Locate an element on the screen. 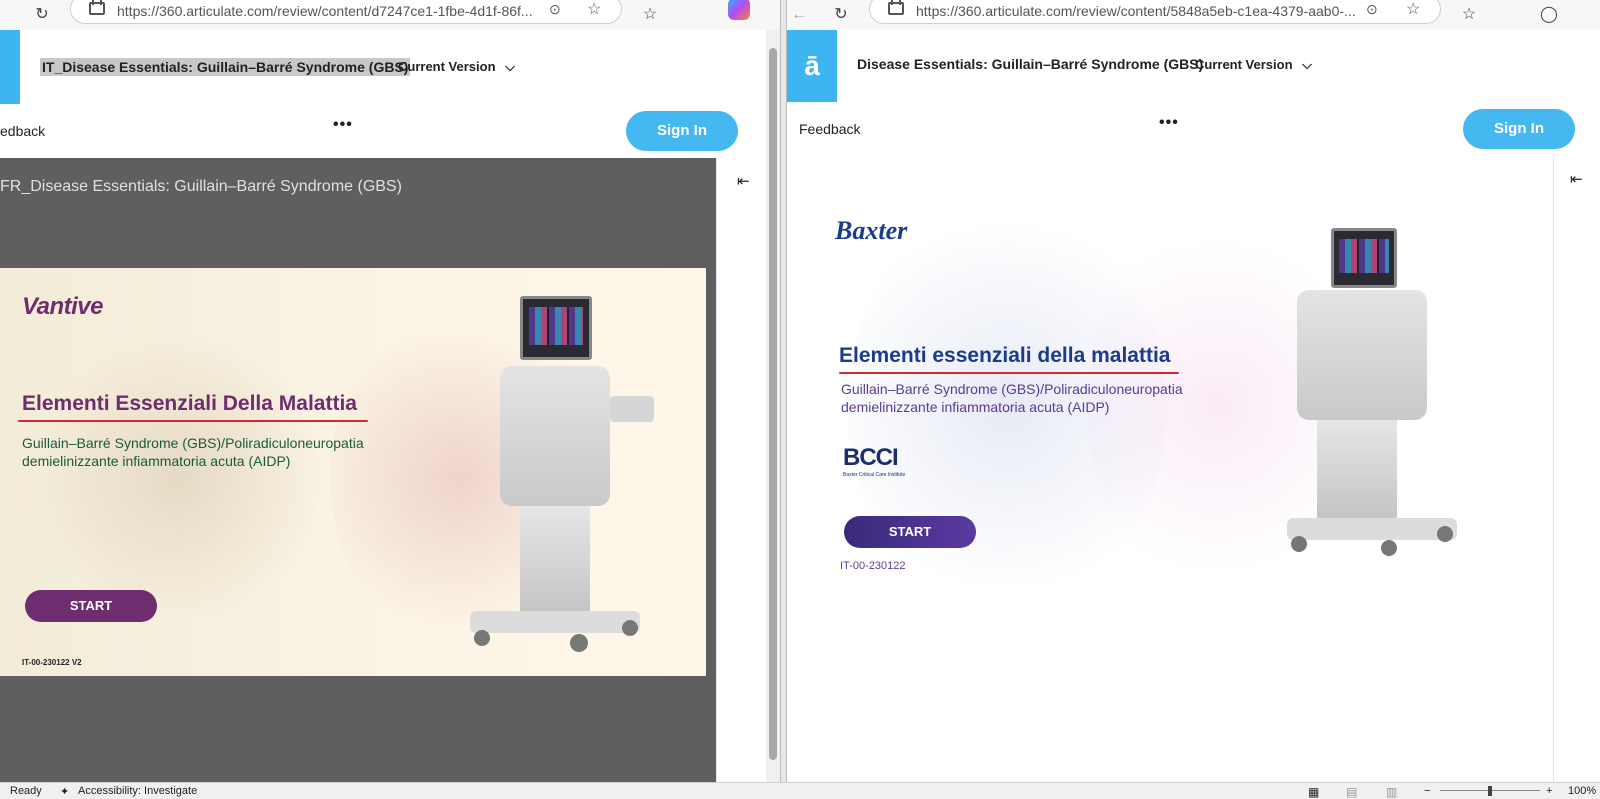  right-machine-body is located at coordinates (1362, 355).